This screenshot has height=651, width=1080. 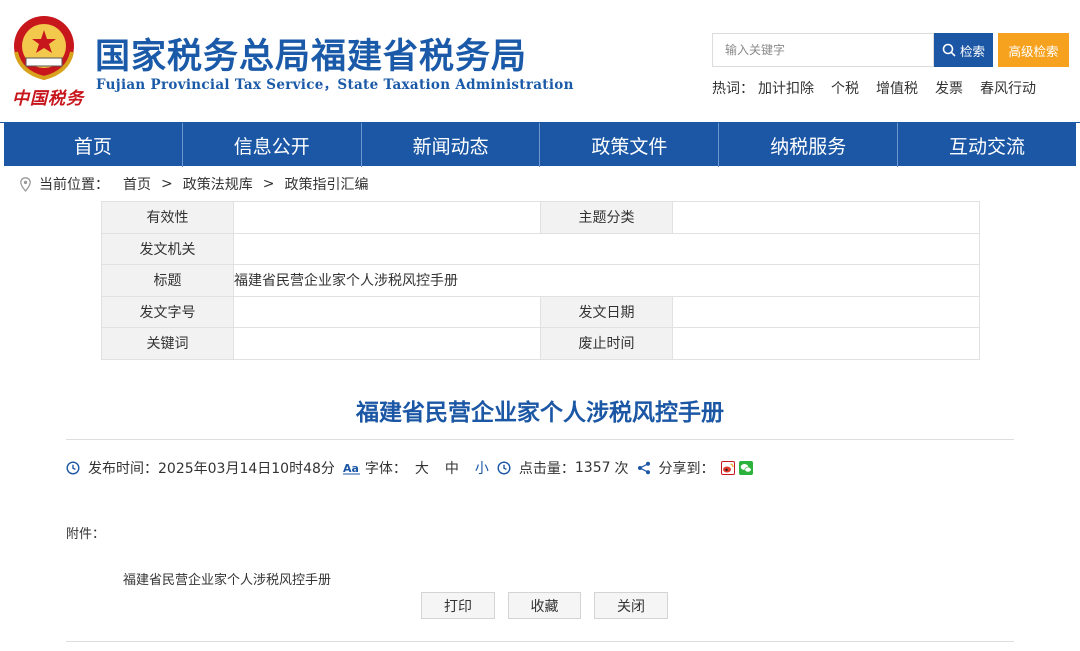 I want to click on document-number-label: 发文字号, so click(x=167, y=311).